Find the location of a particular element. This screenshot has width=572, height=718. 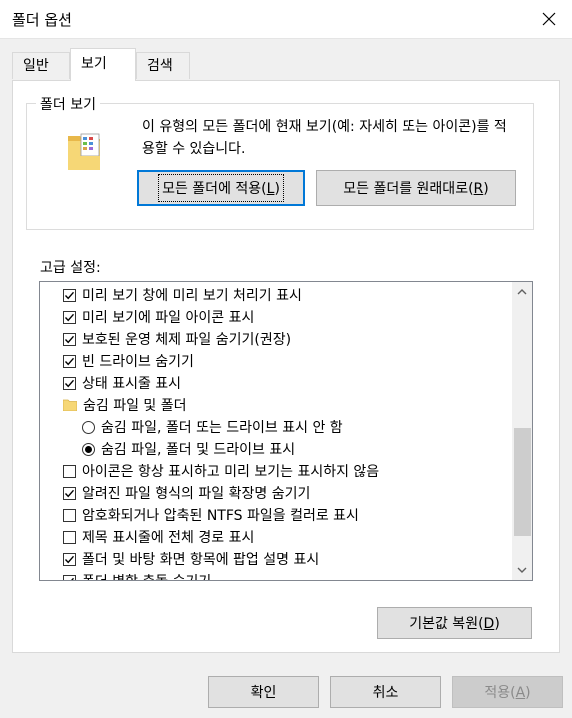

setting-checkbox-row: 미리 보기 창에 미리 보기 처리기 표시 is located at coordinates (182, 295).